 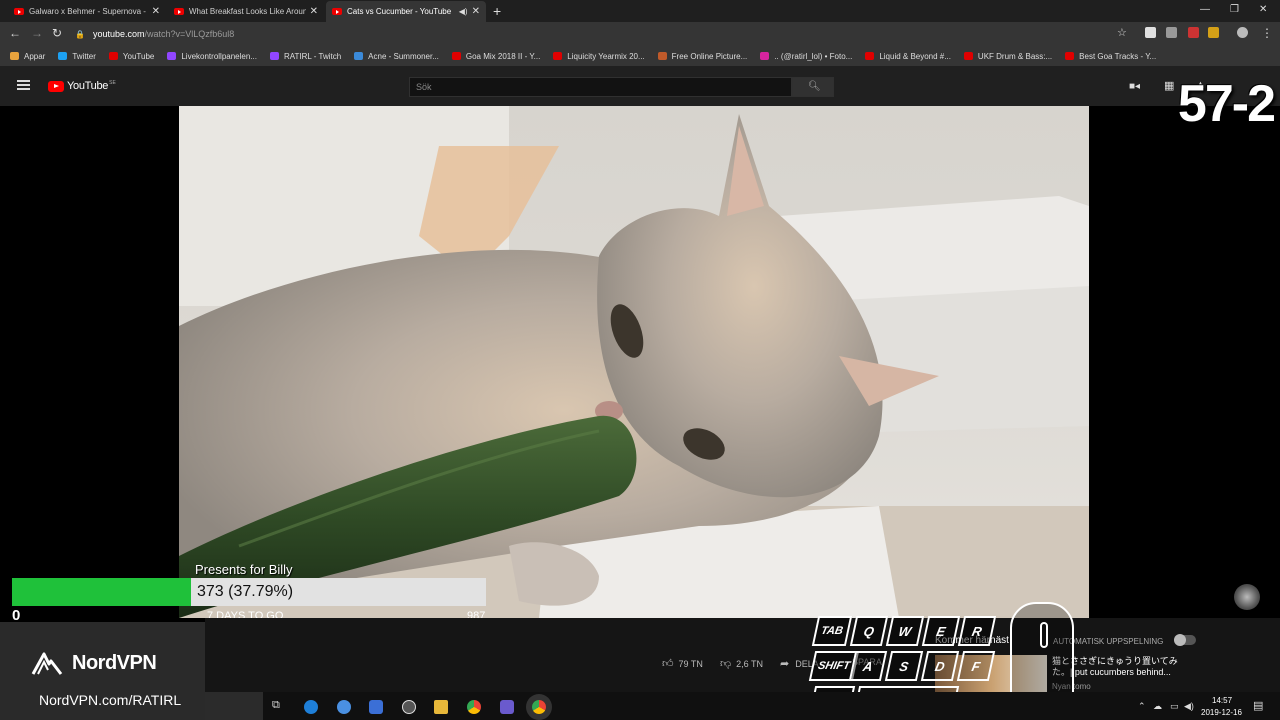 I want to click on bookmark-label: YouTube, so click(x=138, y=56).